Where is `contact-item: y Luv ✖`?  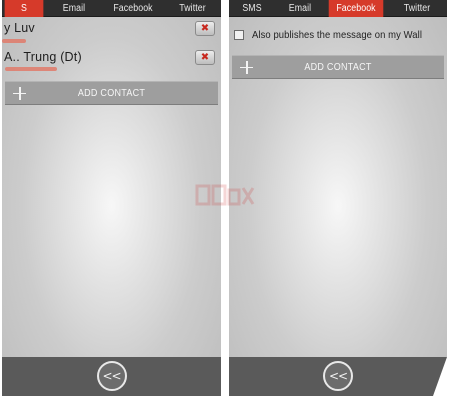
contact-item: y Luv ✖ is located at coordinates (111, 31).